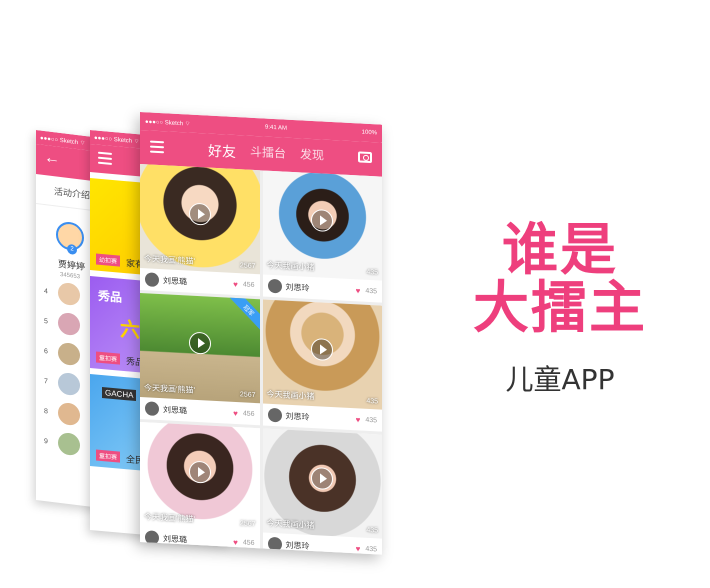  I want to click on rank-number: 7, so click(46, 381).